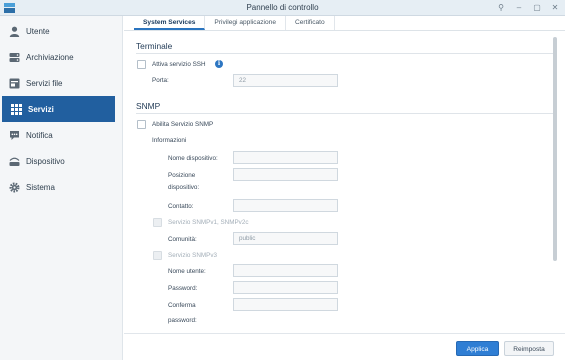  What do you see at coordinates (193, 158) in the screenshot?
I see `device-name-label: Nome dispositivo:` at bounding box center [193, 158].